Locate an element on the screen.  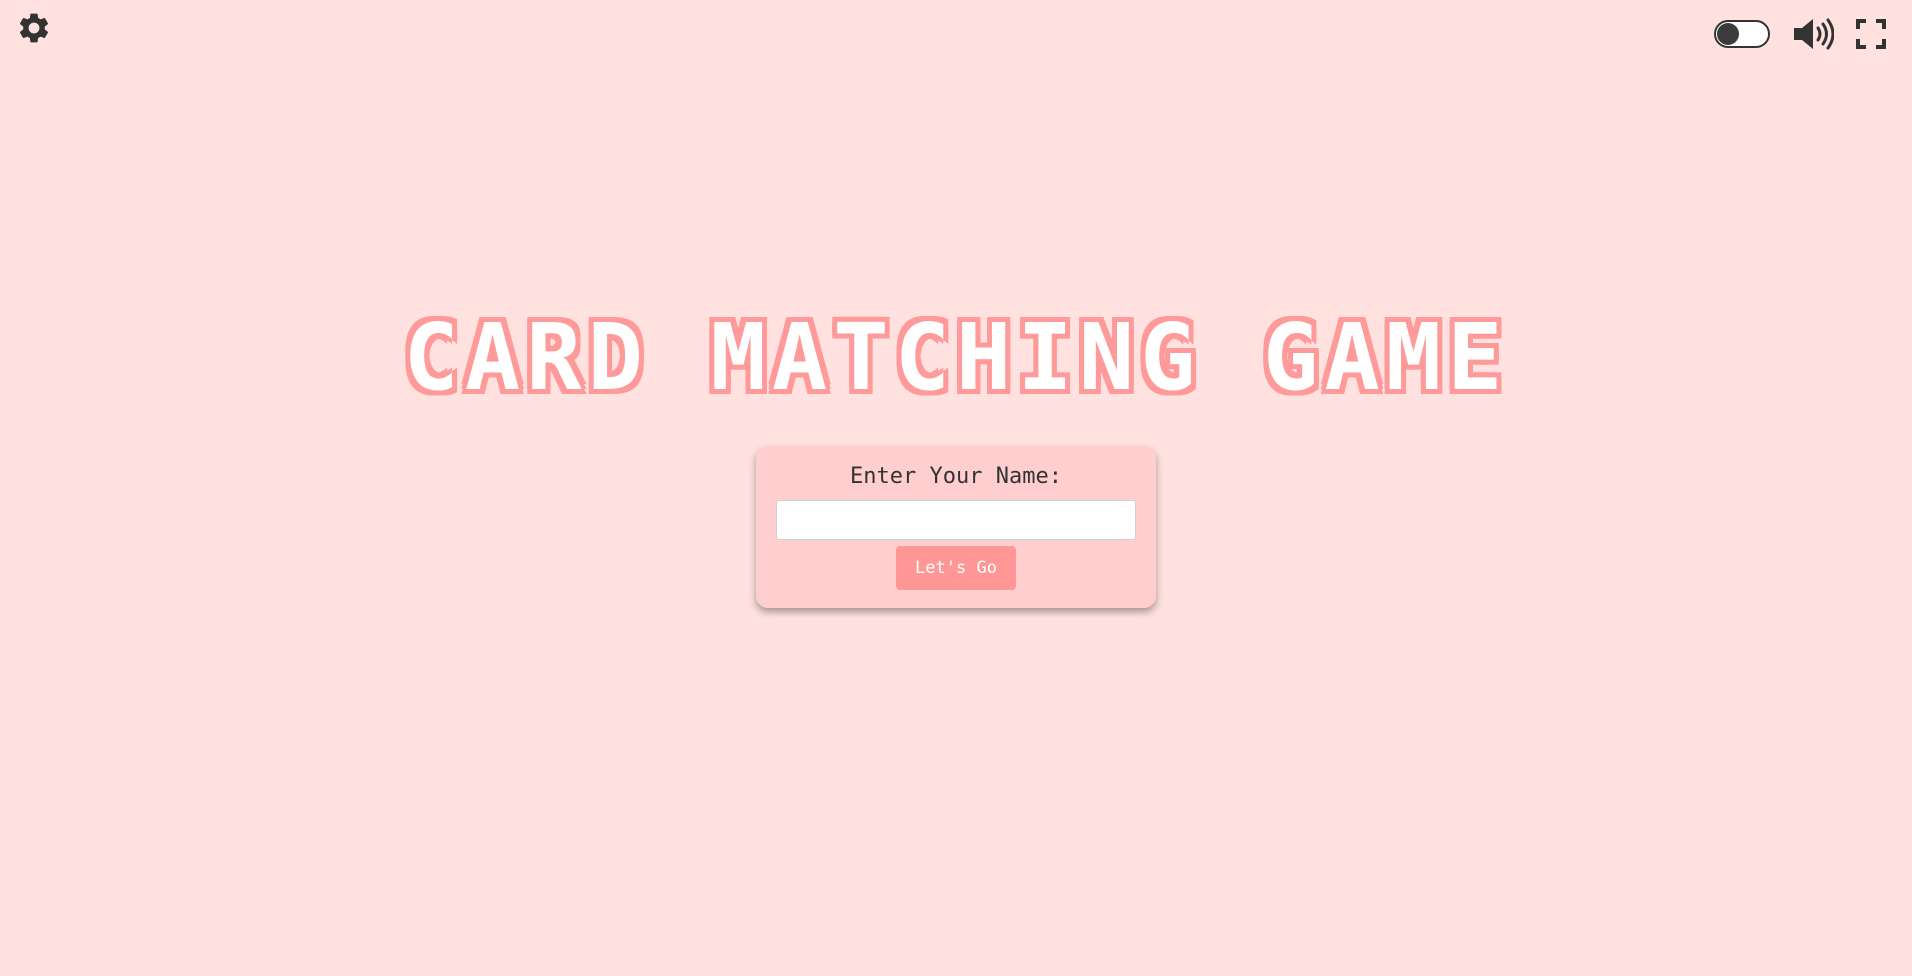
top-right-controls is located at coordinates (1800, 34).